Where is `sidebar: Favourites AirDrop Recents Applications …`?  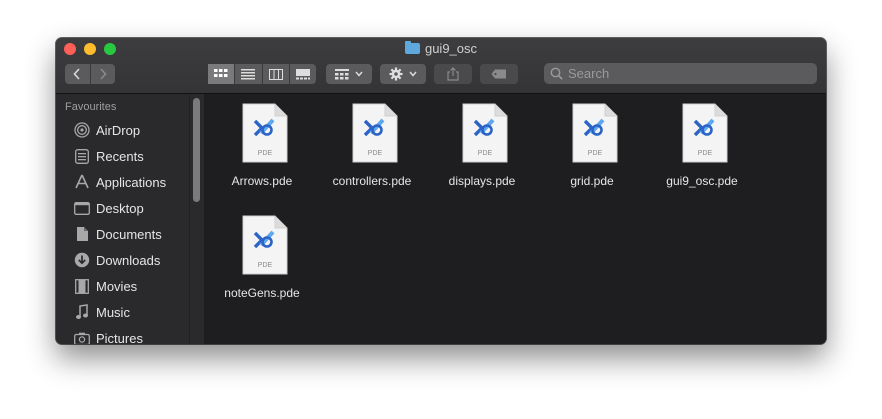
sidebar: Favourites AirDrop Recents Applications … is located at coordinates (130, 219).